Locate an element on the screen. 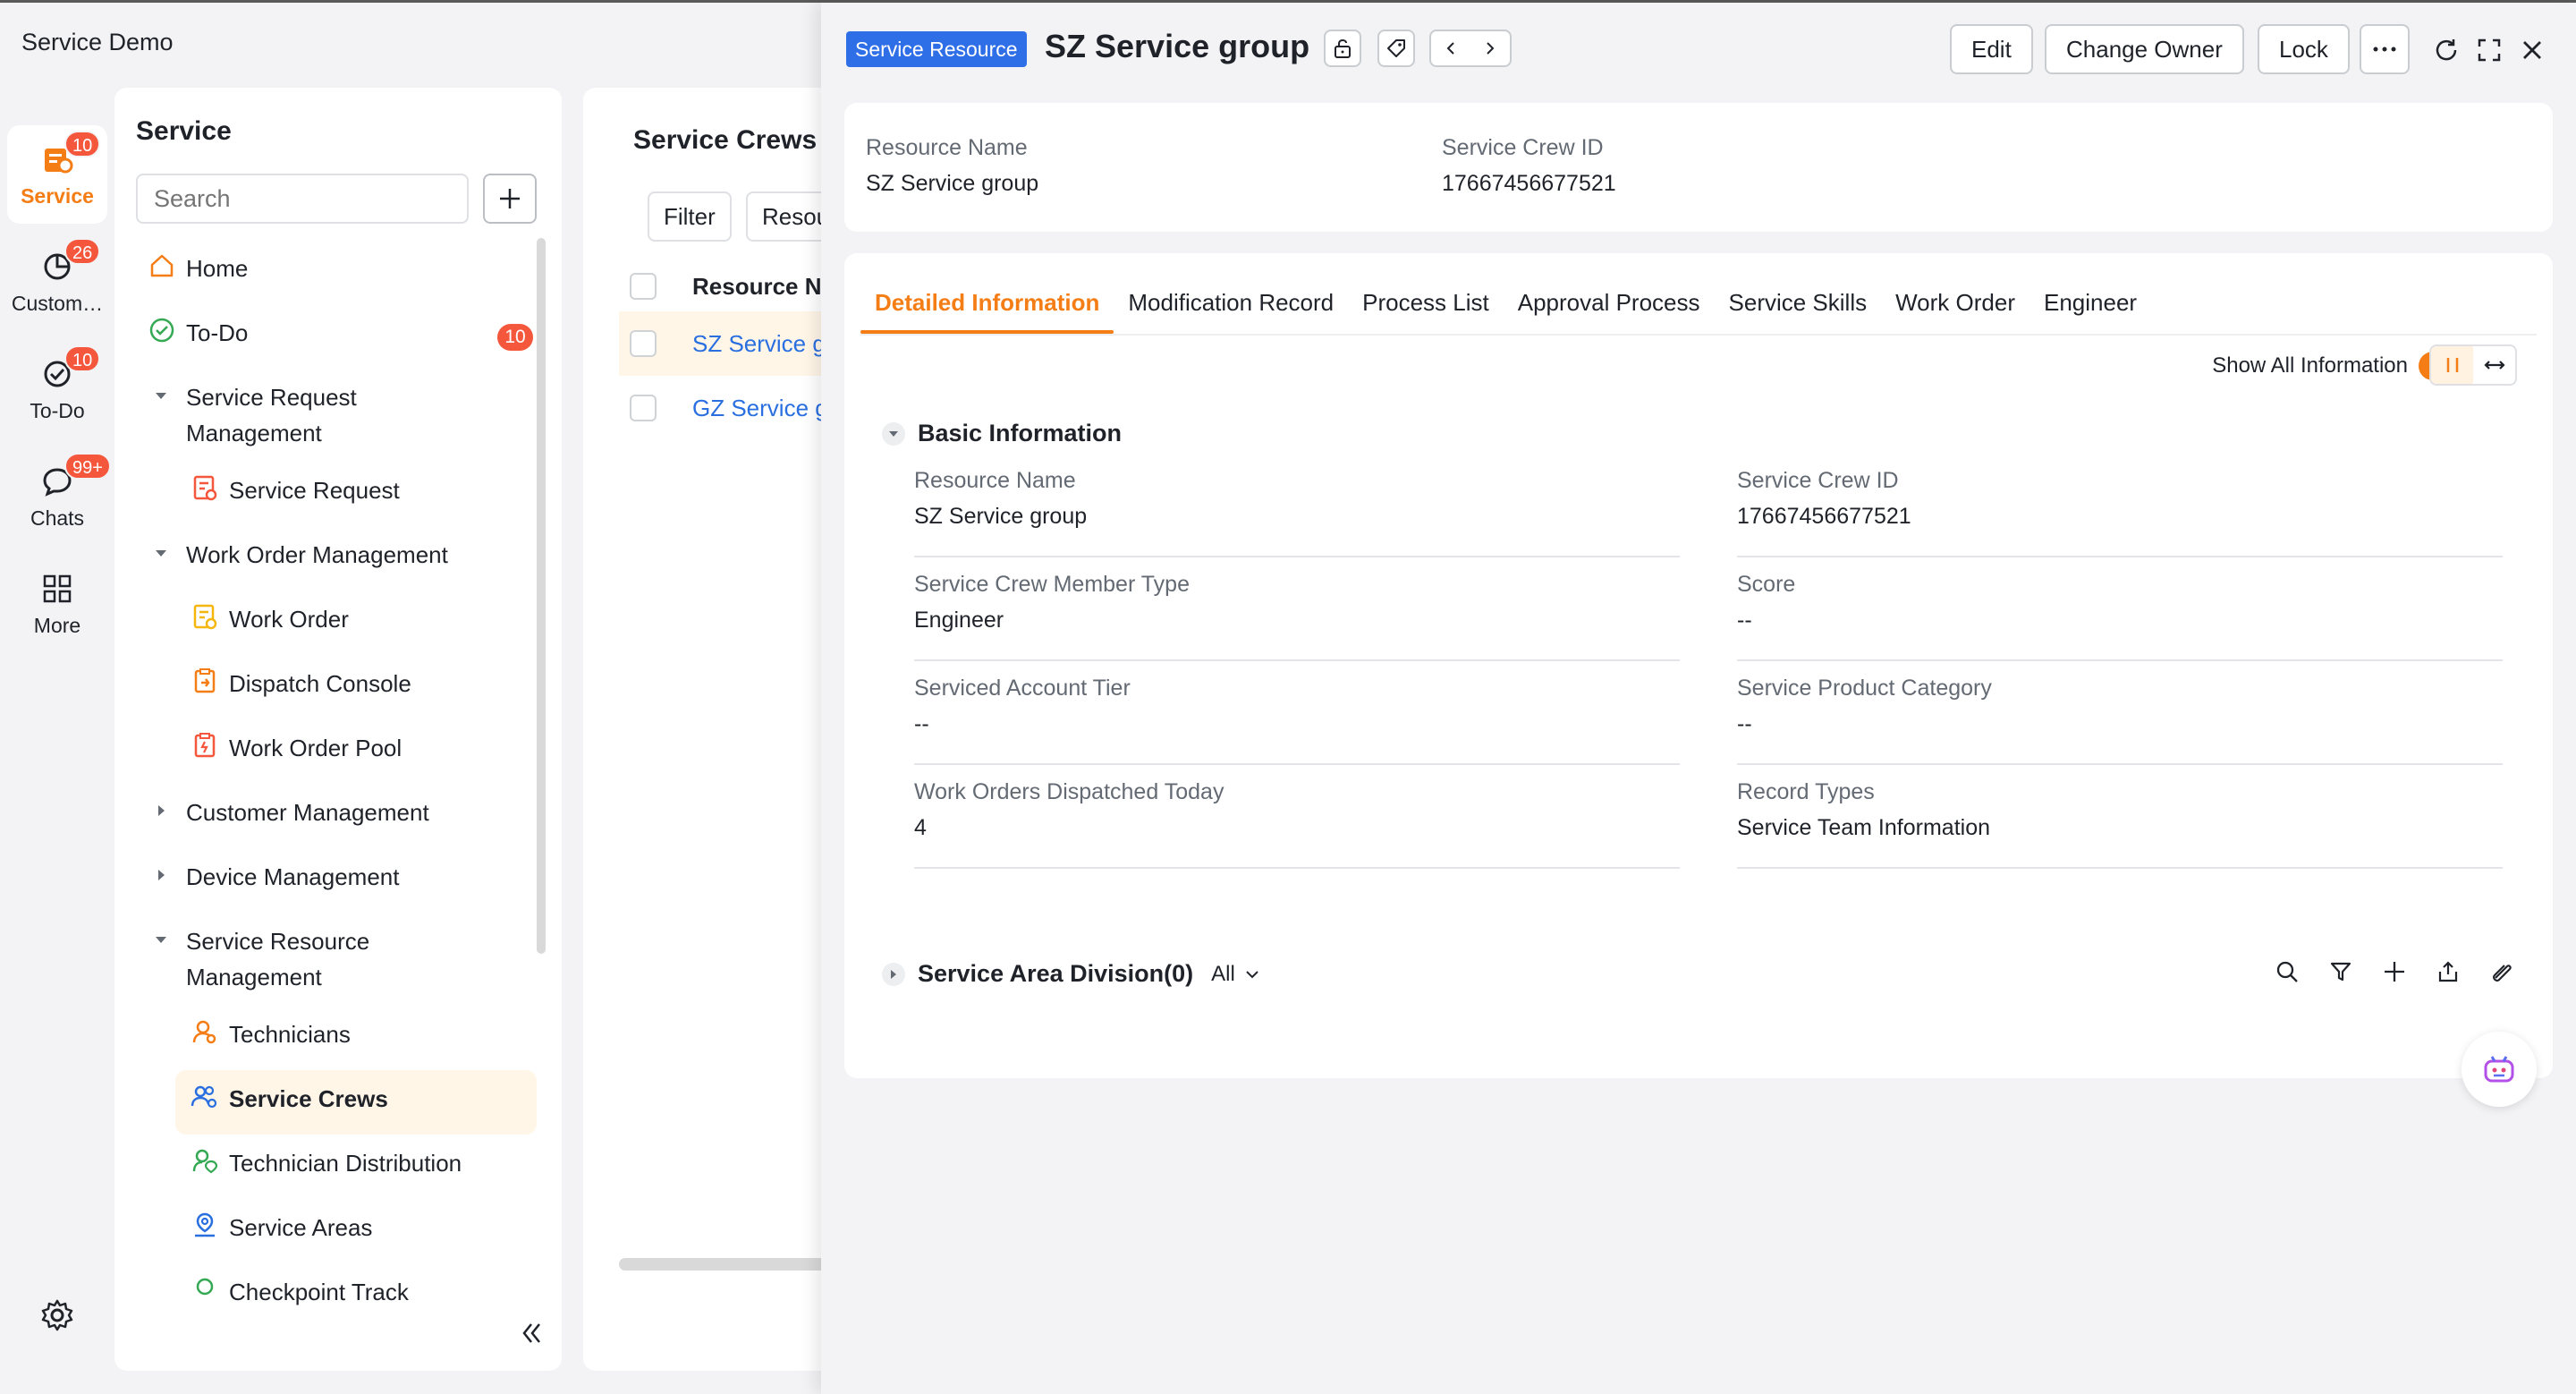  rail-label: To-Do is located at coordinates (57, 410).